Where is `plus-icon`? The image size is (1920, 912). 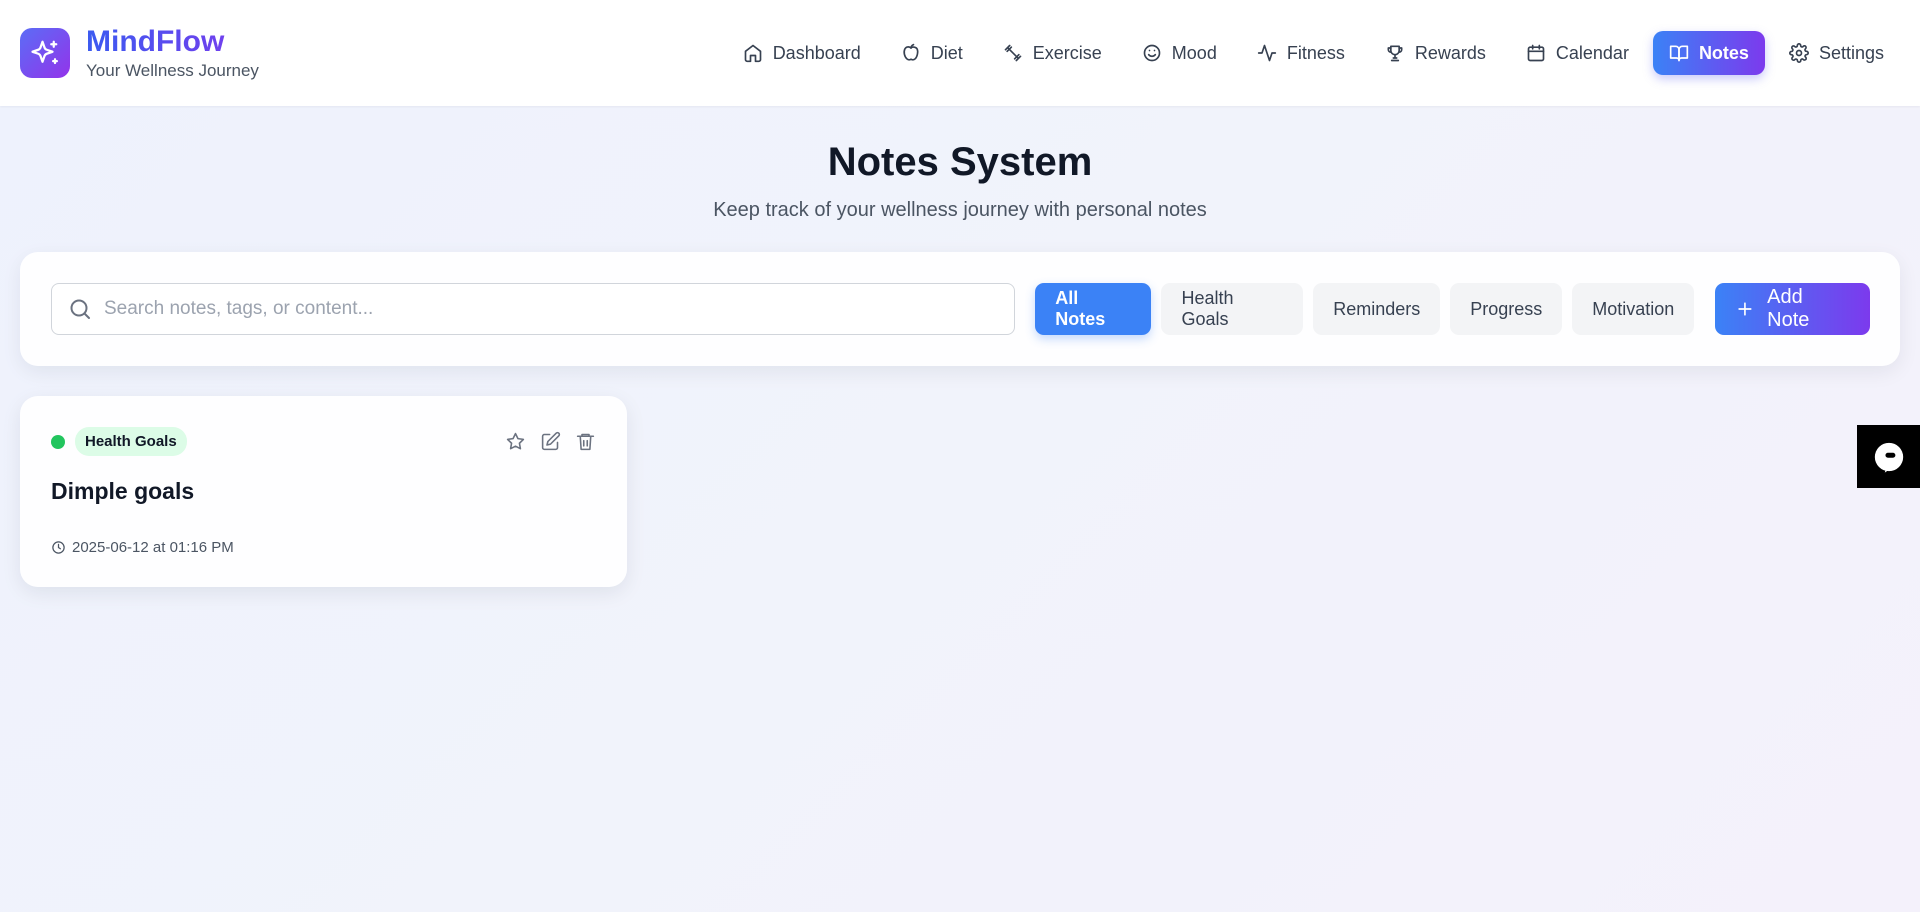
plus-icon is located at coordinates (1745, 309).